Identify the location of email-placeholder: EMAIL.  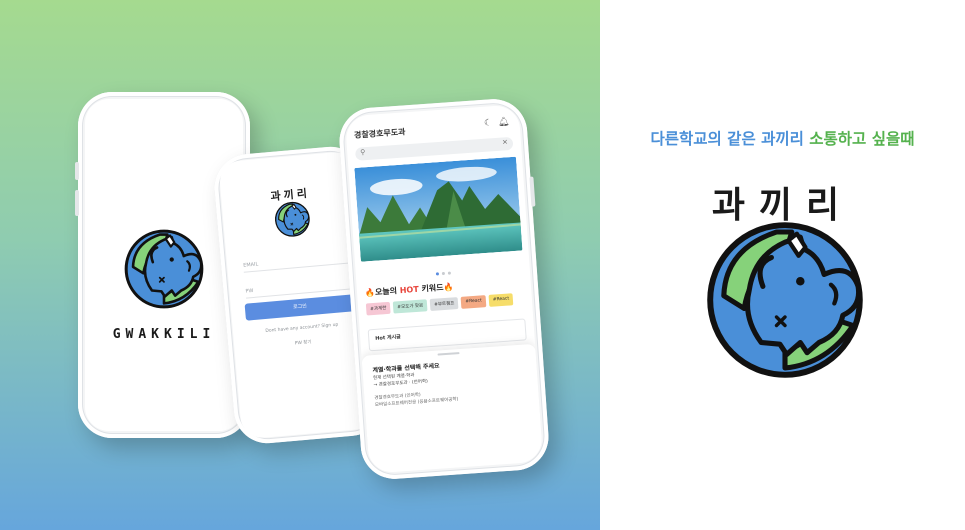
(250, 265).